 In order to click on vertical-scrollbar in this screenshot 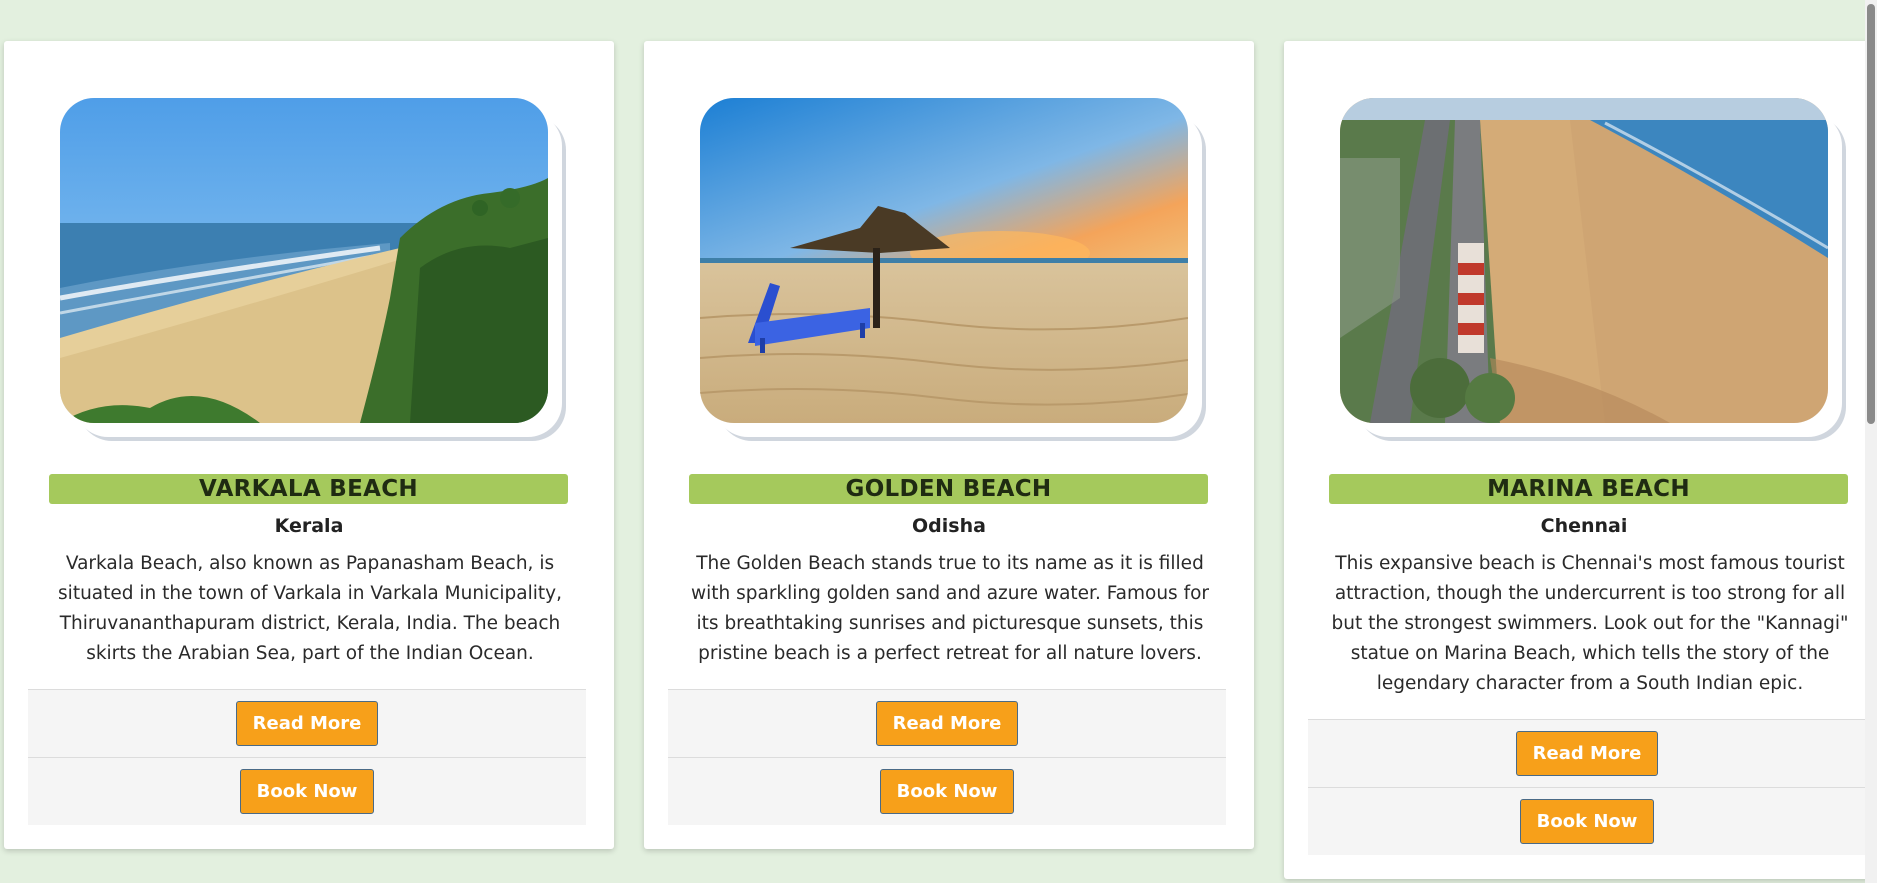, I will do `click(1871, 441)`.